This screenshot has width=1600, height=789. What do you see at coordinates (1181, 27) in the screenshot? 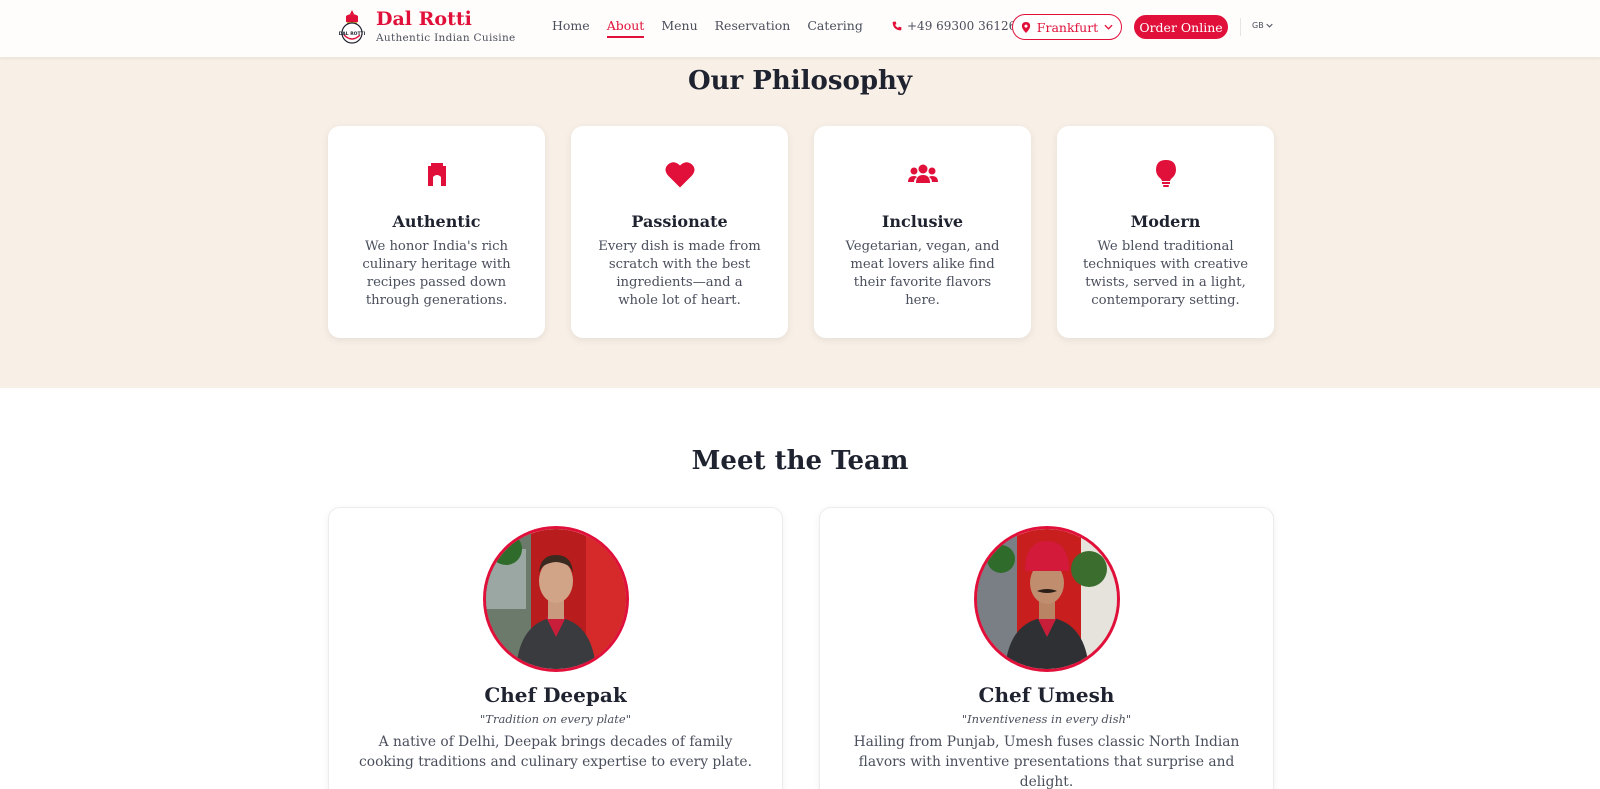
I see `order-online-button: Order Online` at bounding box center [1181, 27].